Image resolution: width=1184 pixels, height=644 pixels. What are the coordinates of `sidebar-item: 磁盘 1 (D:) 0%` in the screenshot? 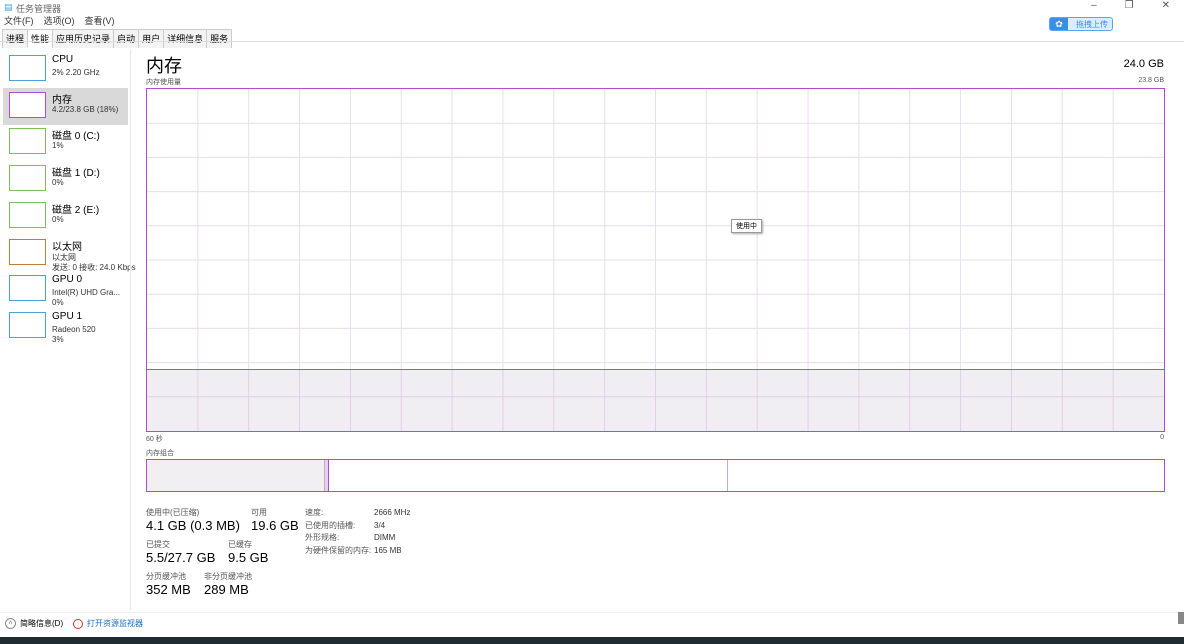 It's located at (65, 179).